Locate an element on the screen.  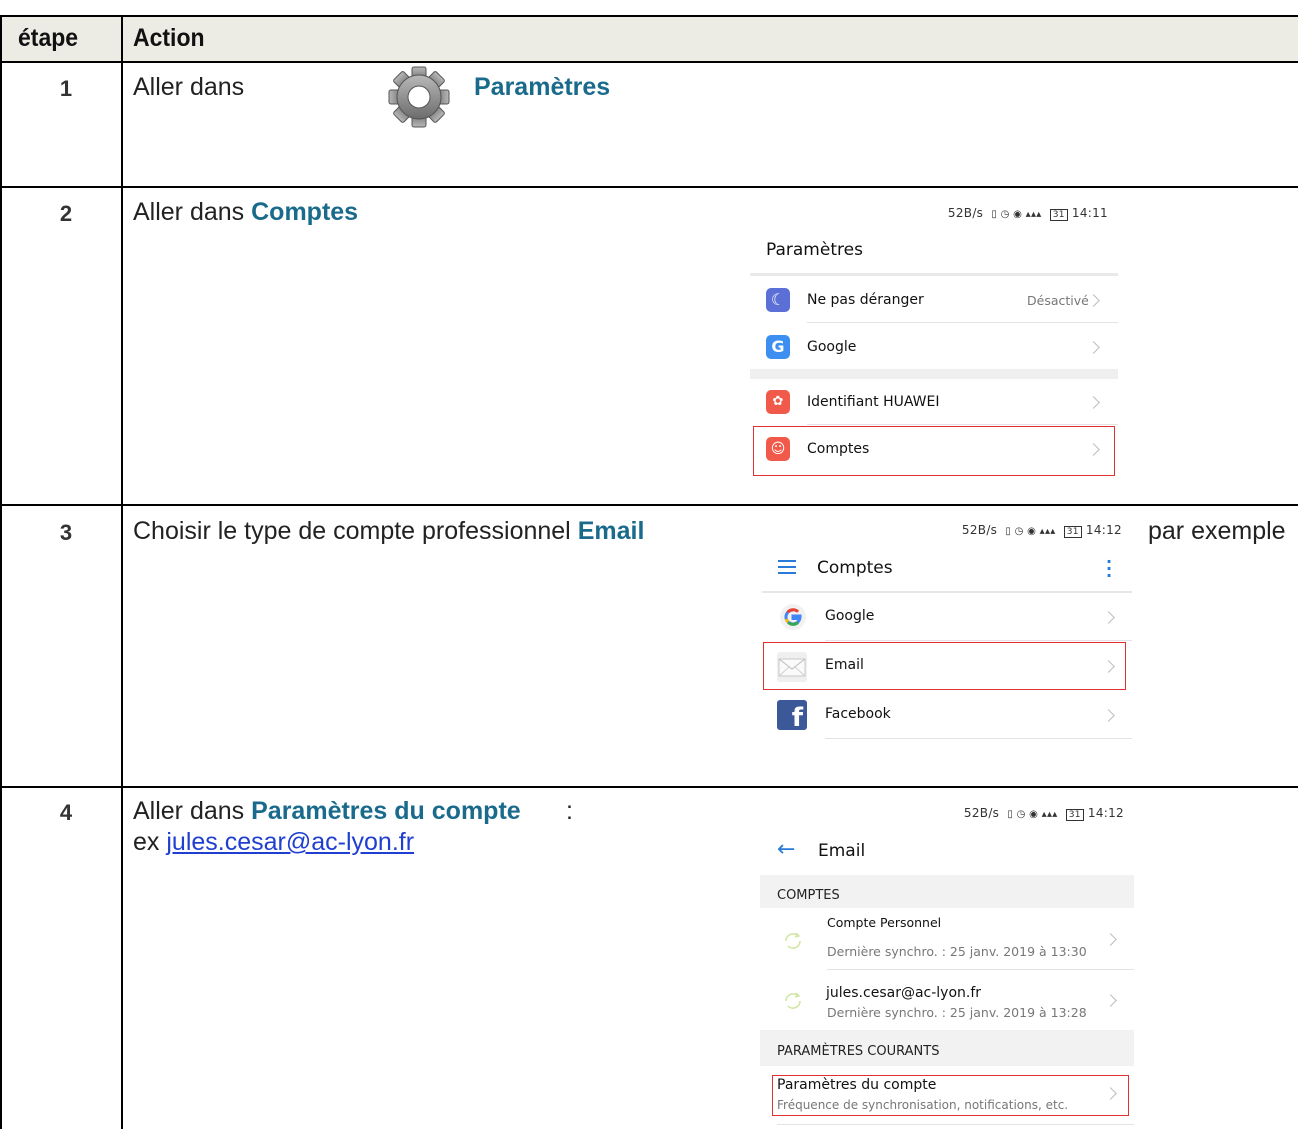
step-1-text: Aller dans is located at coordinates (189, 87).